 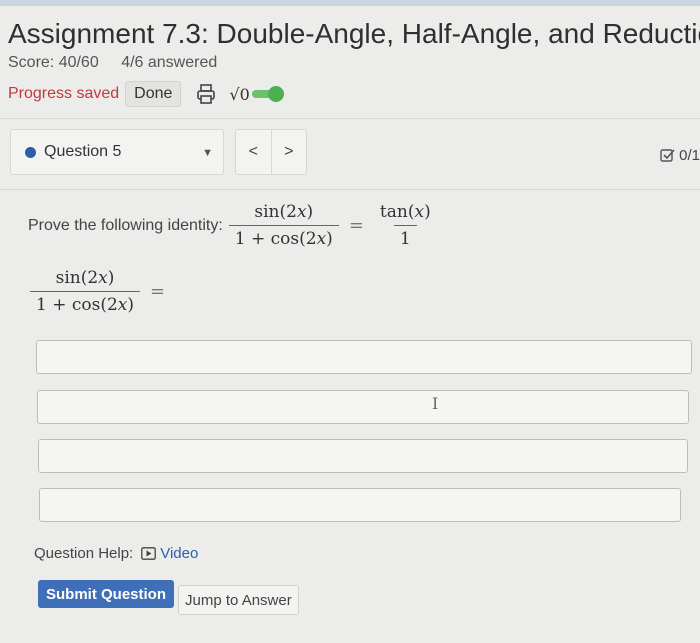 What do you see at coordinates (179, 553) in the screenshot?
I see `video-link-label: Video` at bounding box center [179, 553].